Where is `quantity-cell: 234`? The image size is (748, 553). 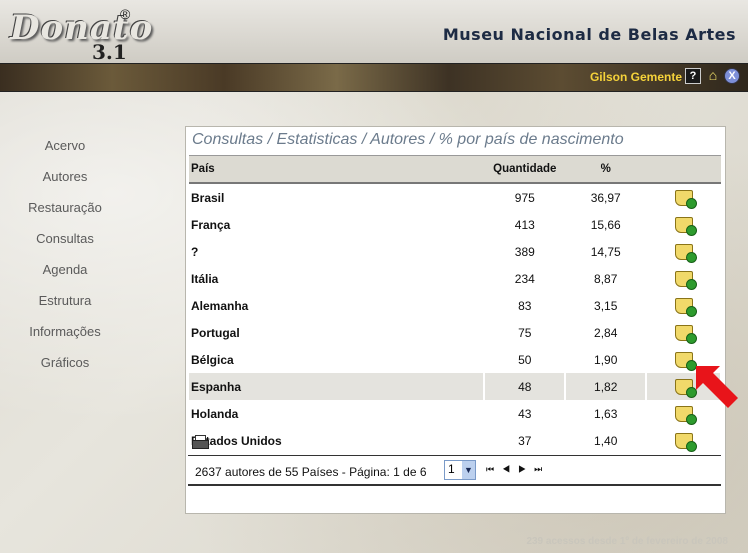
quantity-cell: 234 is located at coordinates (524, 278).